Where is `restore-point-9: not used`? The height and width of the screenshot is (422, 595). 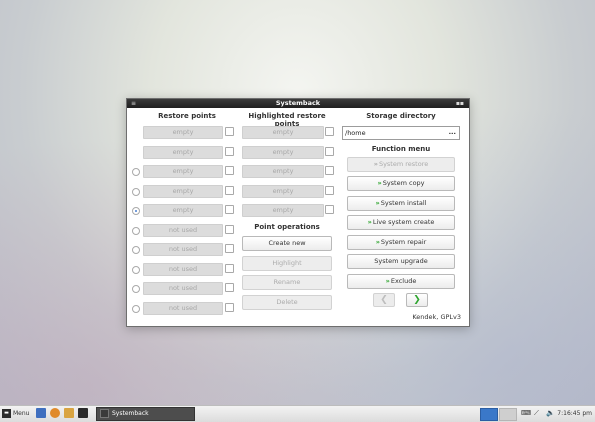 restore-point-9: not used is located at coordinates (183, 288).